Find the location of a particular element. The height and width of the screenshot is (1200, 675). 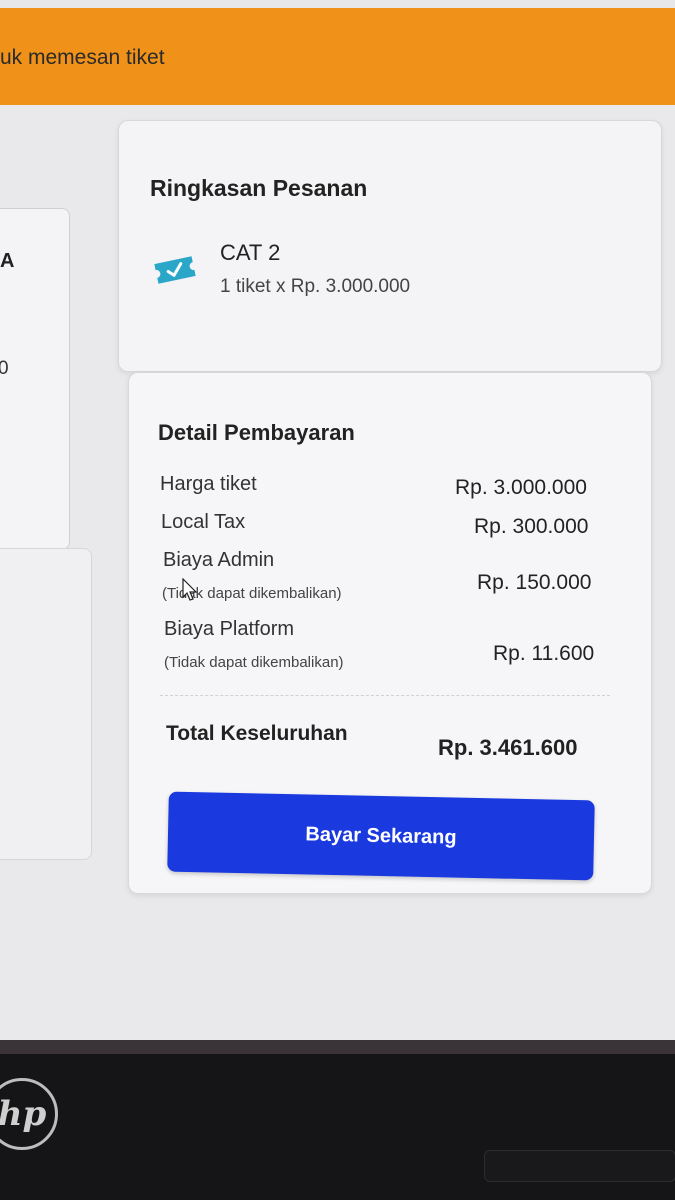

left-panel-digit: 0 is located at coordinates (4, 368).